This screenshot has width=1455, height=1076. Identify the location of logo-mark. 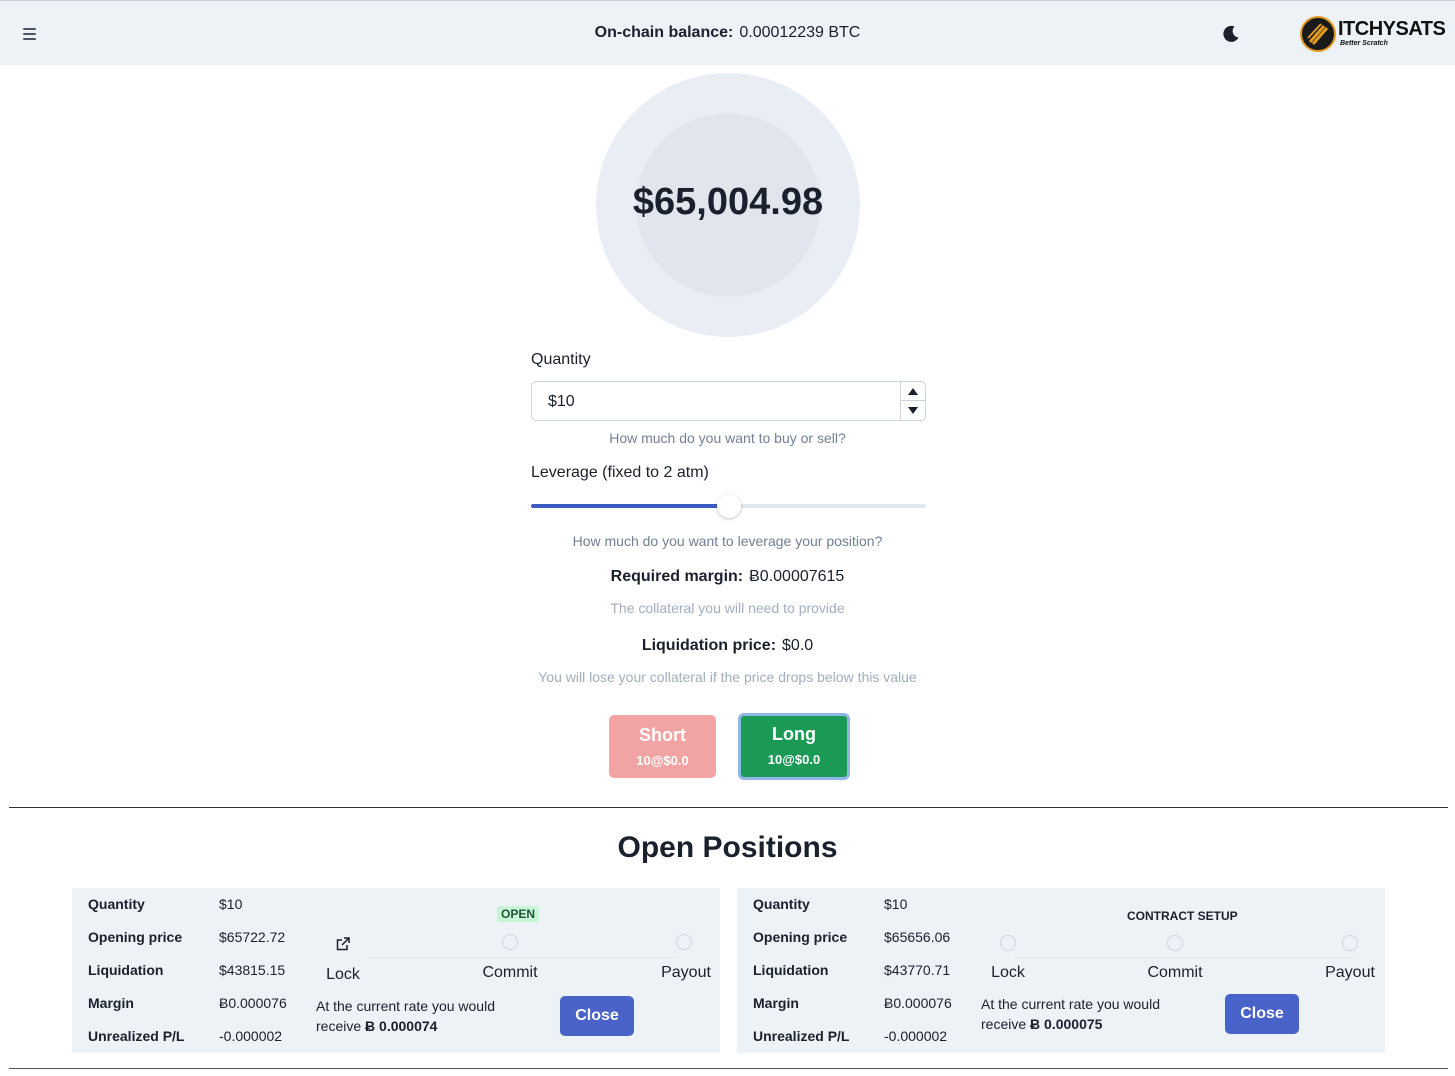
(1318, 34).